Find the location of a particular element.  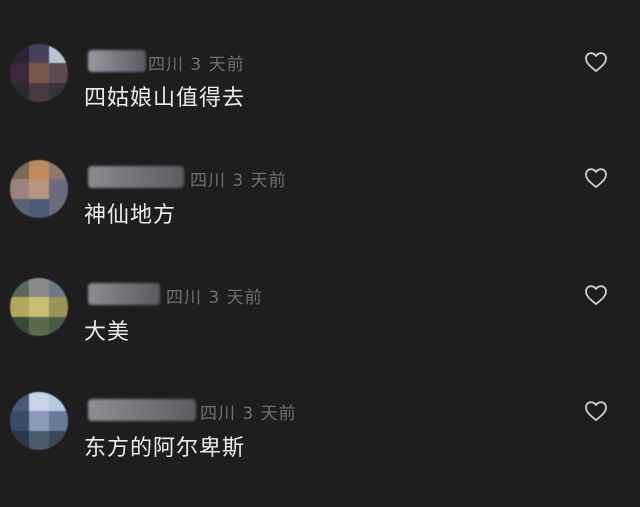

comment-text: 大美 is located at coordinates (107, 332).